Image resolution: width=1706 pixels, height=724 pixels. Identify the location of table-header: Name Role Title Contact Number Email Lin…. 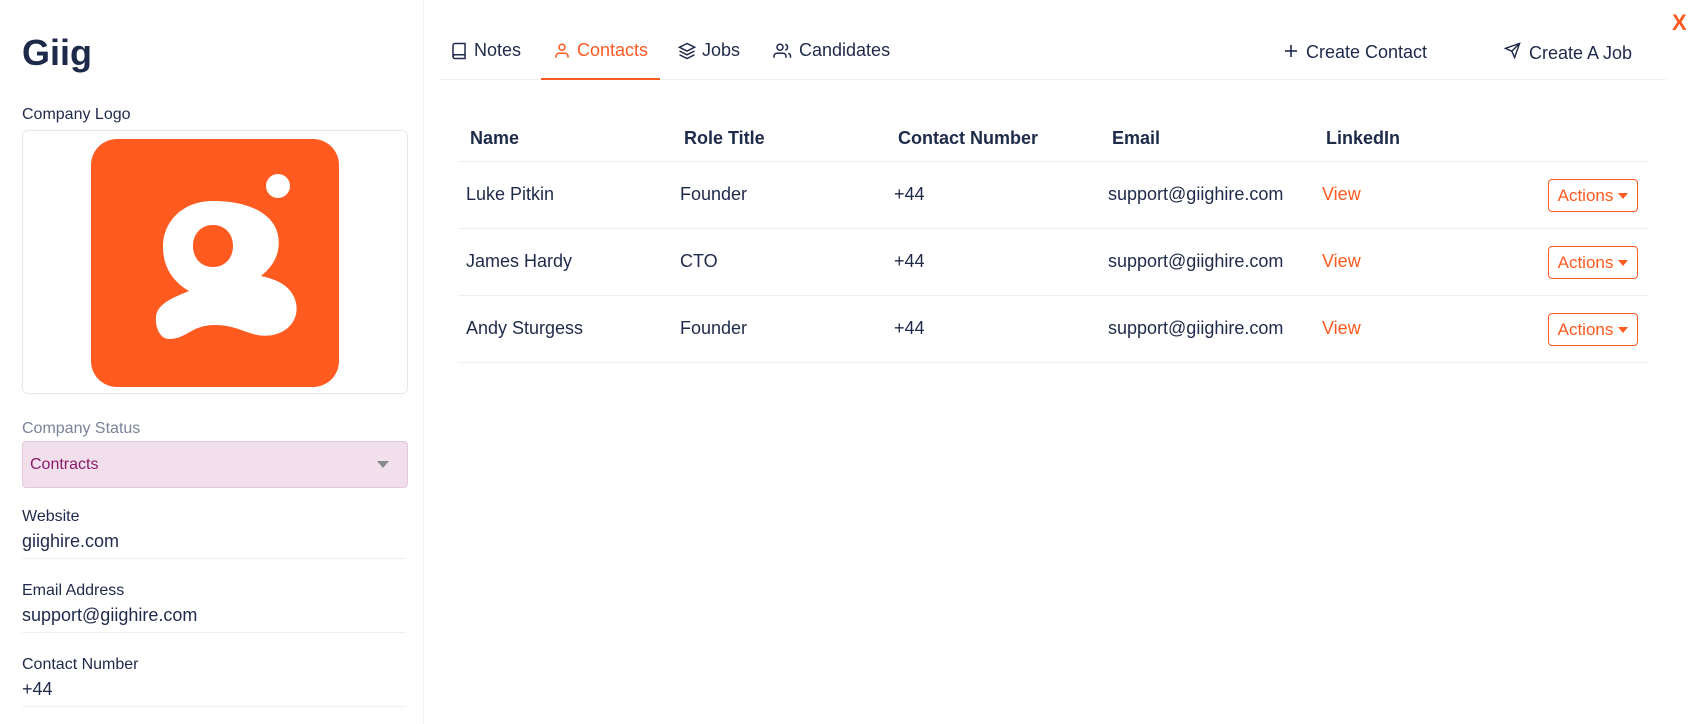
(1053, 139).